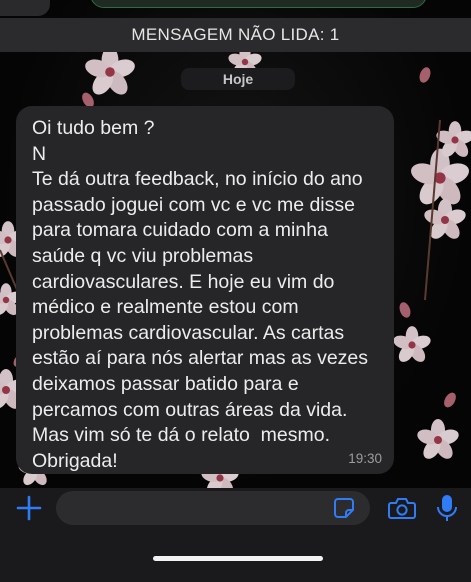 The image size is (471, 582). What do you see at coordinates (213, 508) in the screenshot?
I see `message-input-field` at bounding box center [213, 508].